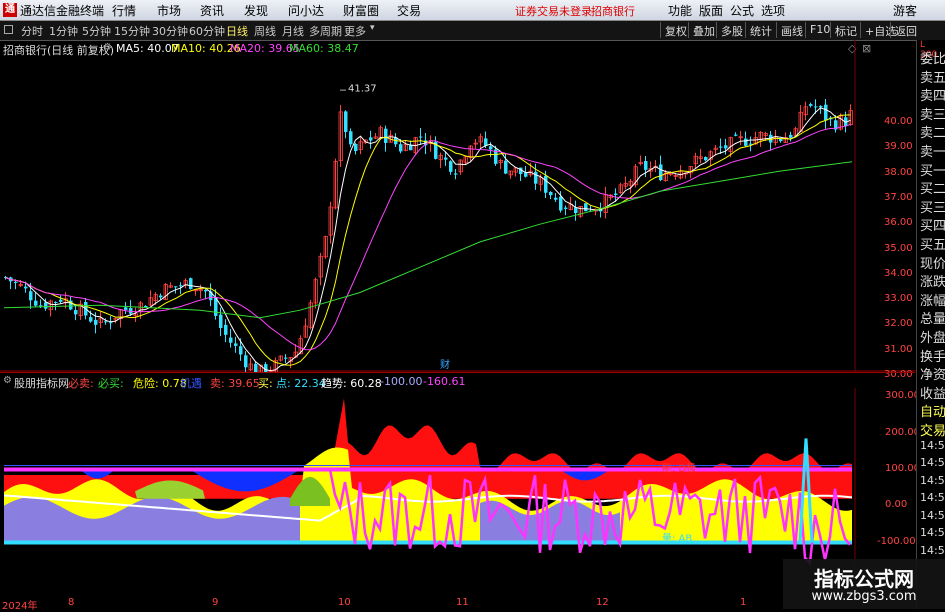 The image size is (945, 612). Describe the element at coordinates (743, 602) in the screenshot. I see `x-tick: 1` at that location.